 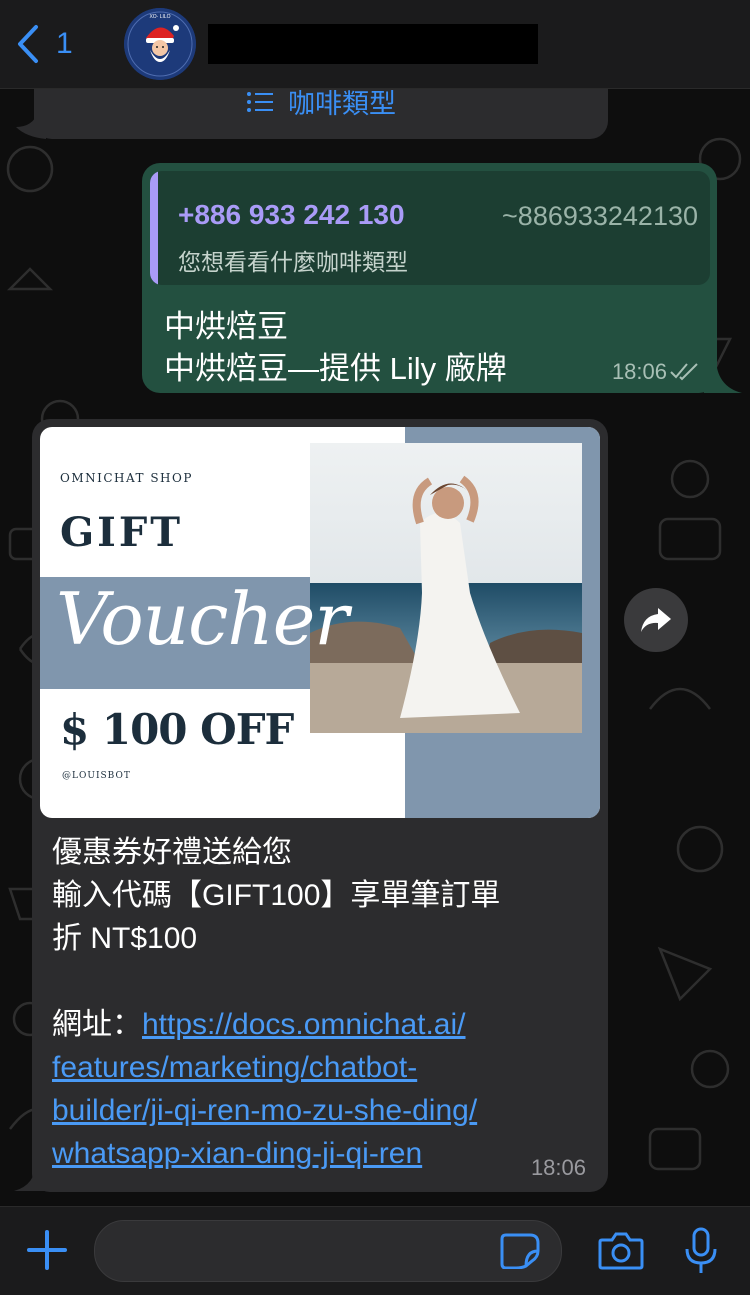 What do you see at coordinates (342, 104) in the screenshot?
I see `menu-label: 咖啡類型` at bounding box center [342, 104].